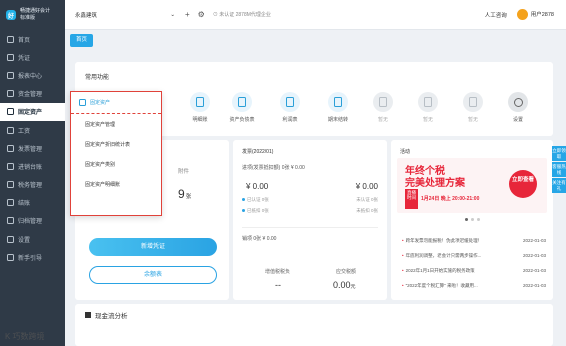 The width and height of the screenshot is (566, 346). What do you see at coordinates (338, 102) in the screenshot?
I see `transfer-icon` at bounding box center [338, 102].